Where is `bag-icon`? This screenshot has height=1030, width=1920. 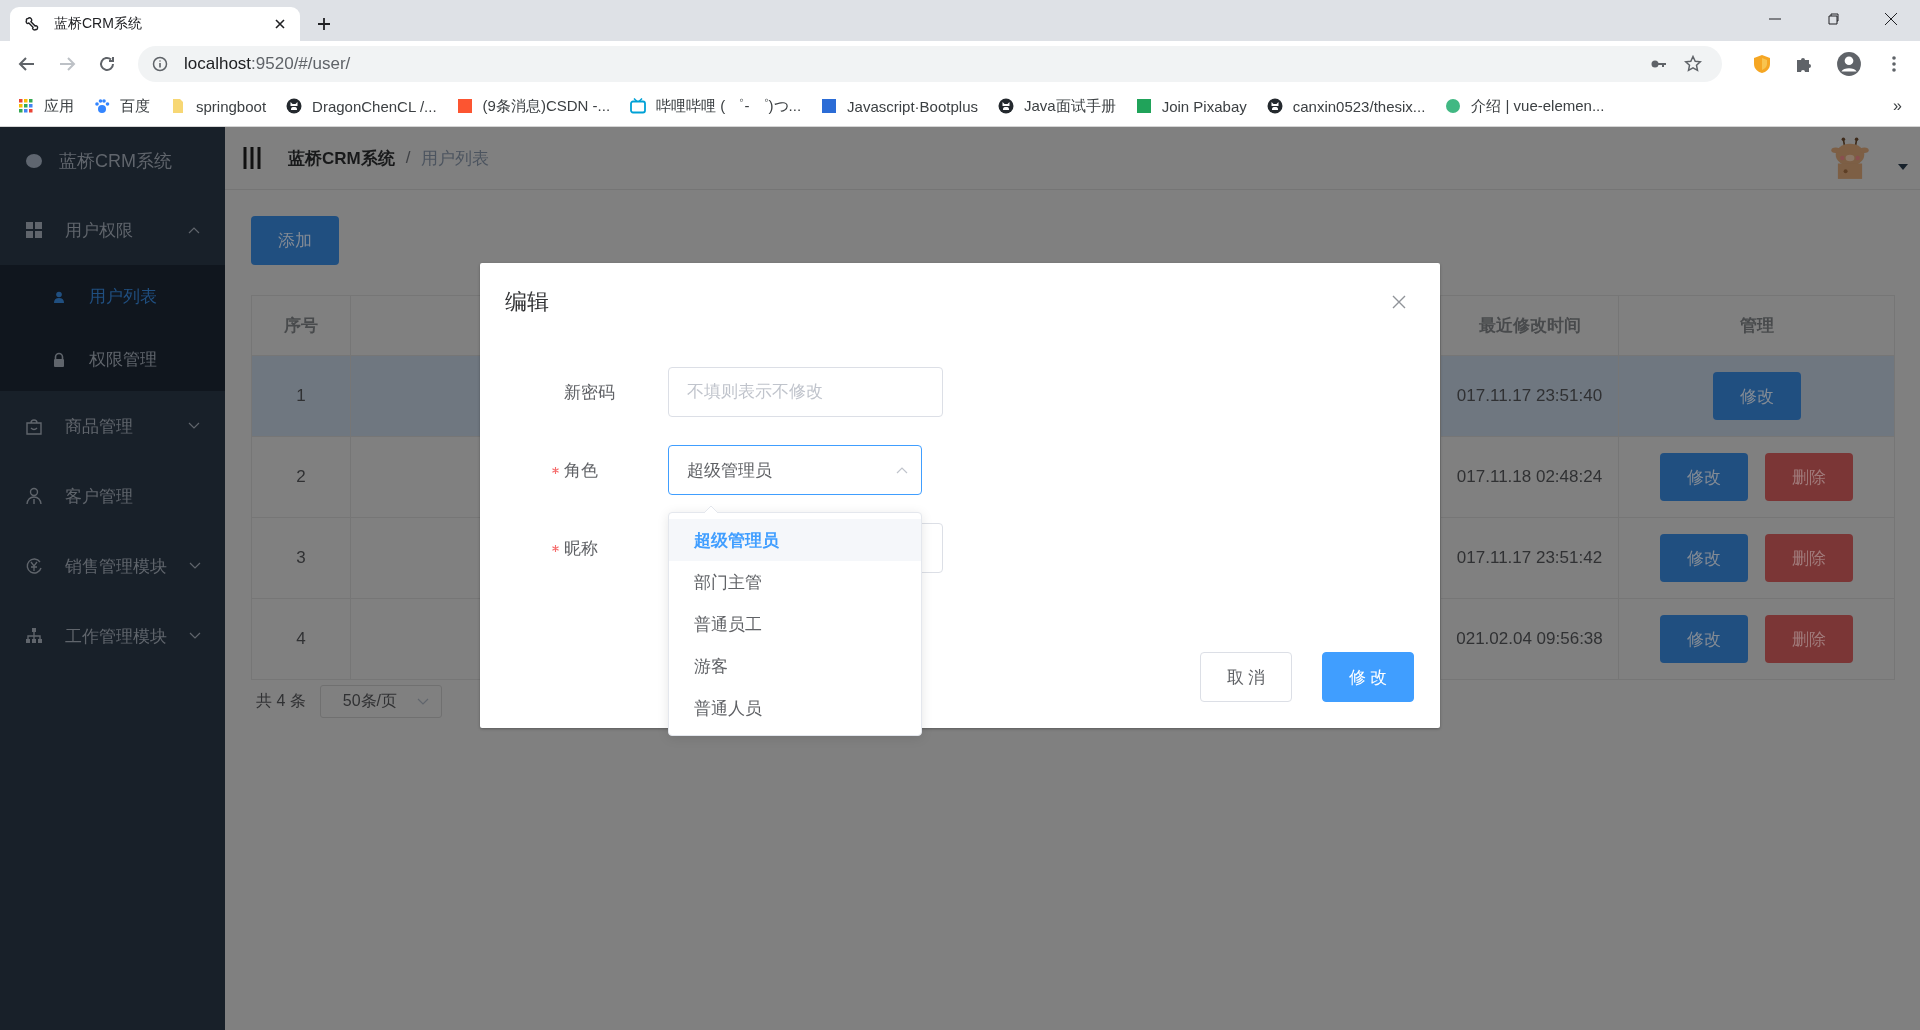
bag-icon is located at coordinates (34, 426).